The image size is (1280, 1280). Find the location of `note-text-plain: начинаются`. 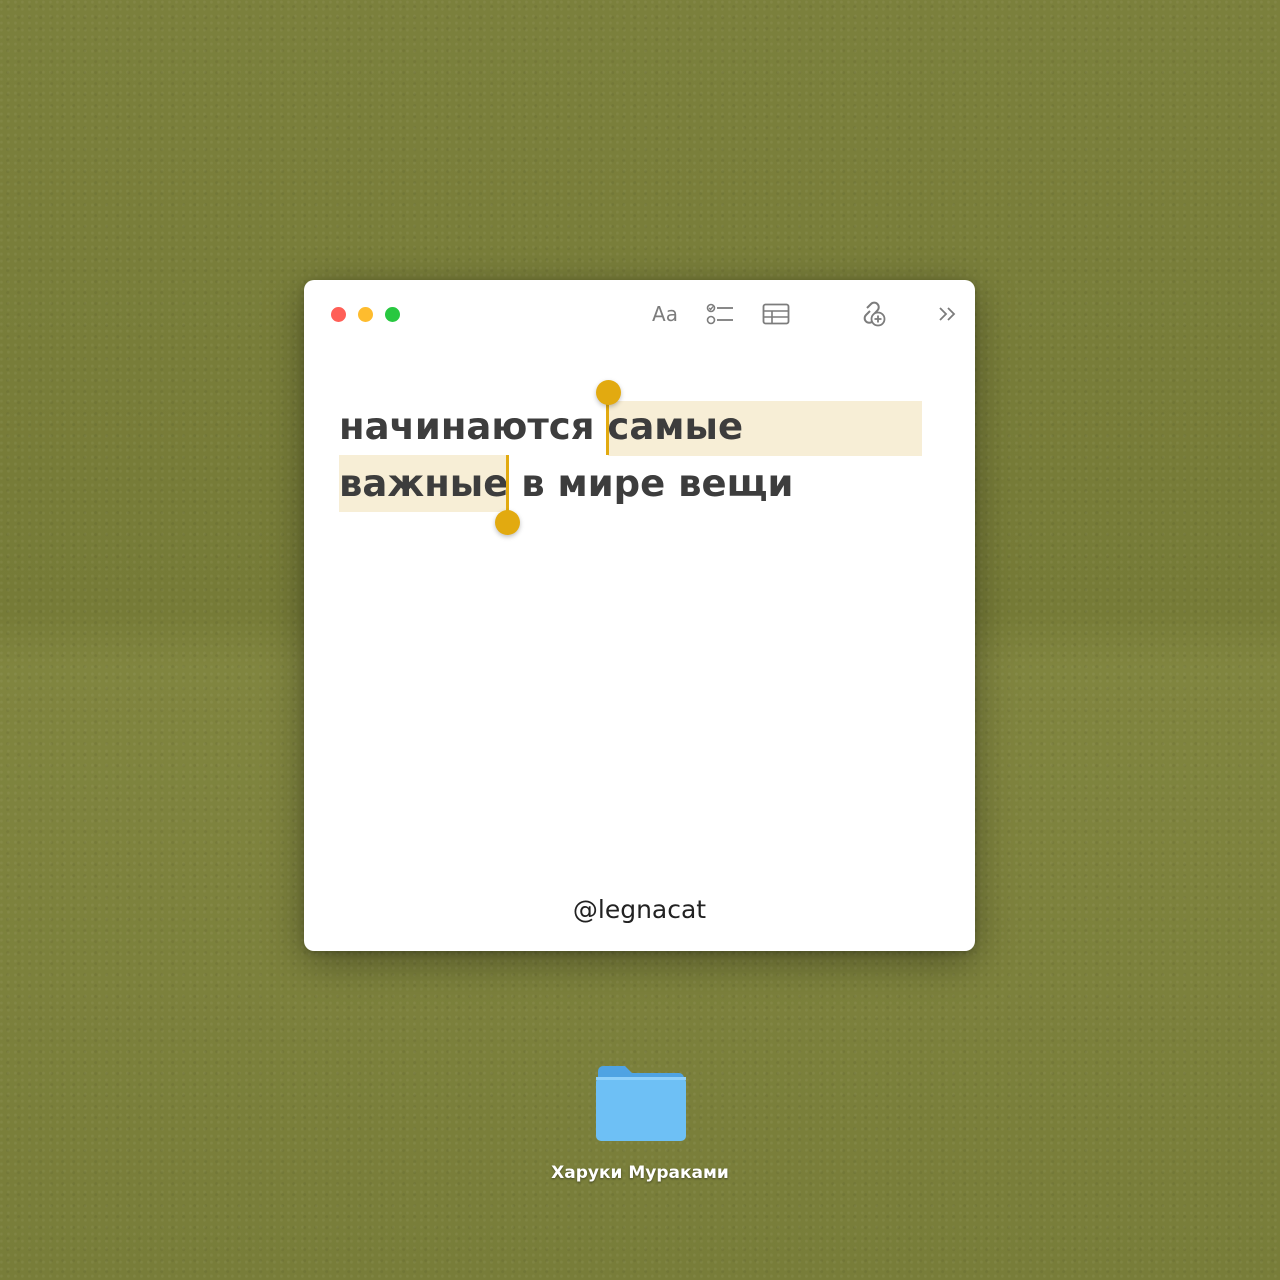

note-text-plain: начинаются is located at coordinates (473, 426).